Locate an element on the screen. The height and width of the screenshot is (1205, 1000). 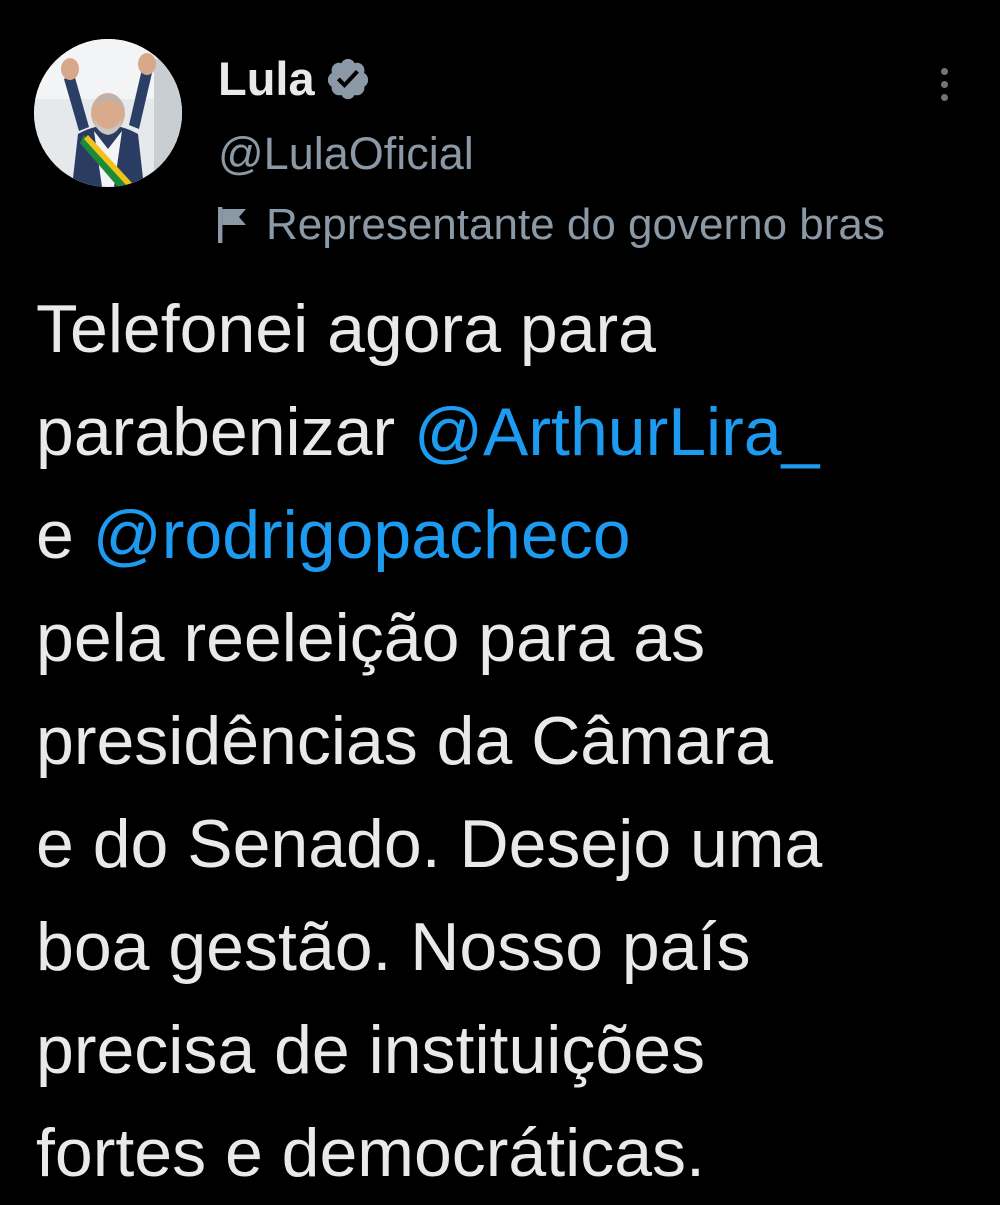
verified-badge-icon is located at coordinates (348, 79).